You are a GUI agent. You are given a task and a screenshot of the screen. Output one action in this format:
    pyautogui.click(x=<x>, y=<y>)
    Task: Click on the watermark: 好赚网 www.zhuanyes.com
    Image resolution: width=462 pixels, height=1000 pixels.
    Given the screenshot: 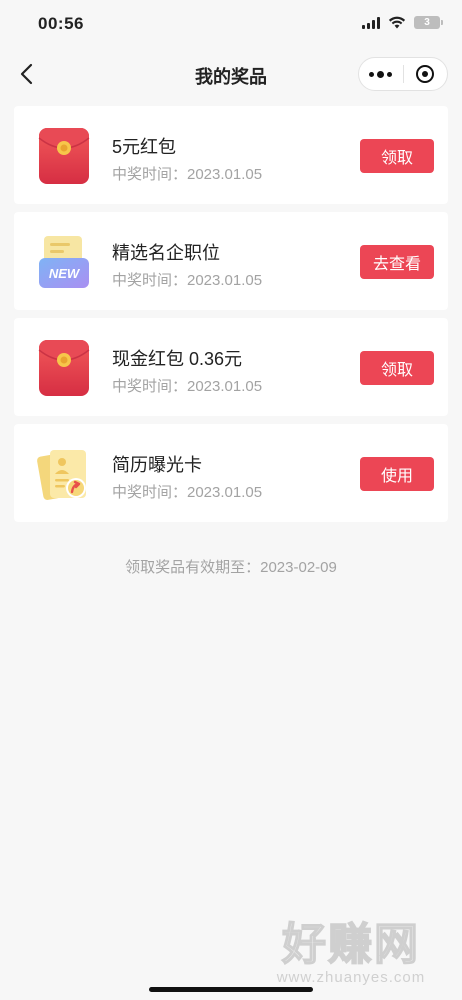 What is the action you would take?
    pyautogui.click(x=351, y=953)
    